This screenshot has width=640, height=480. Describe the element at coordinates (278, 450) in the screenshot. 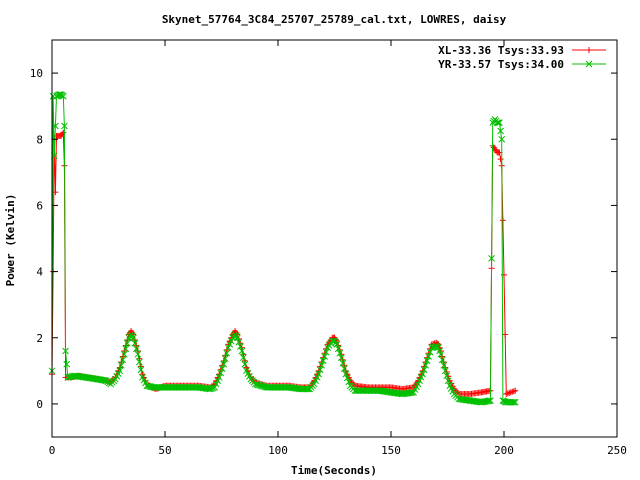

I see `x-tick-label: 100` at that location.